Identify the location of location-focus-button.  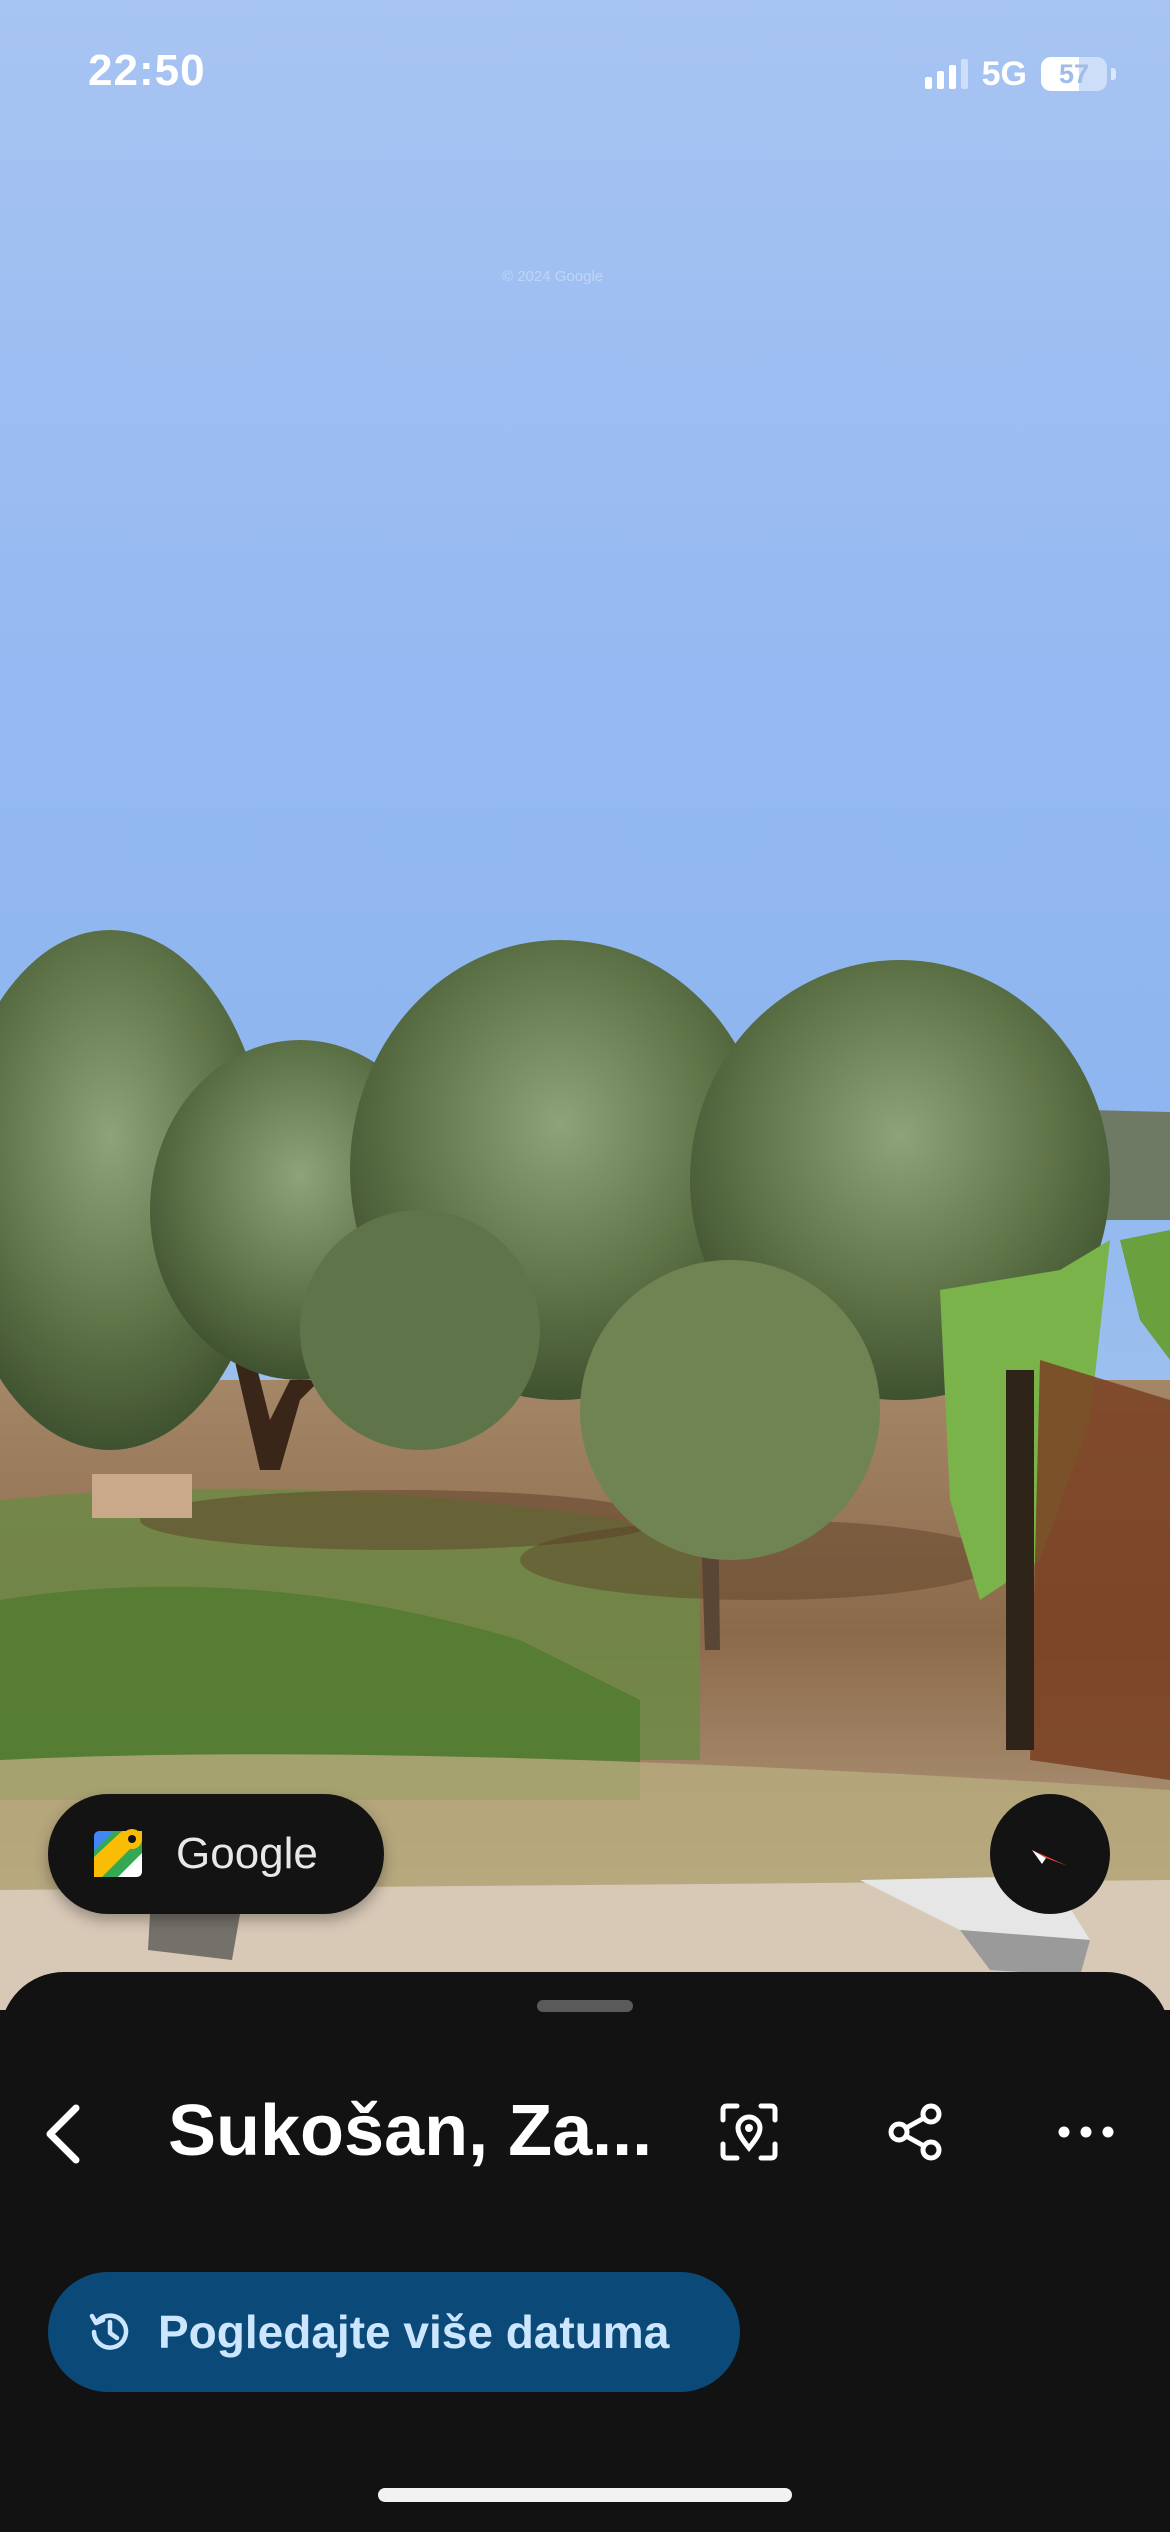
(749, 2132).